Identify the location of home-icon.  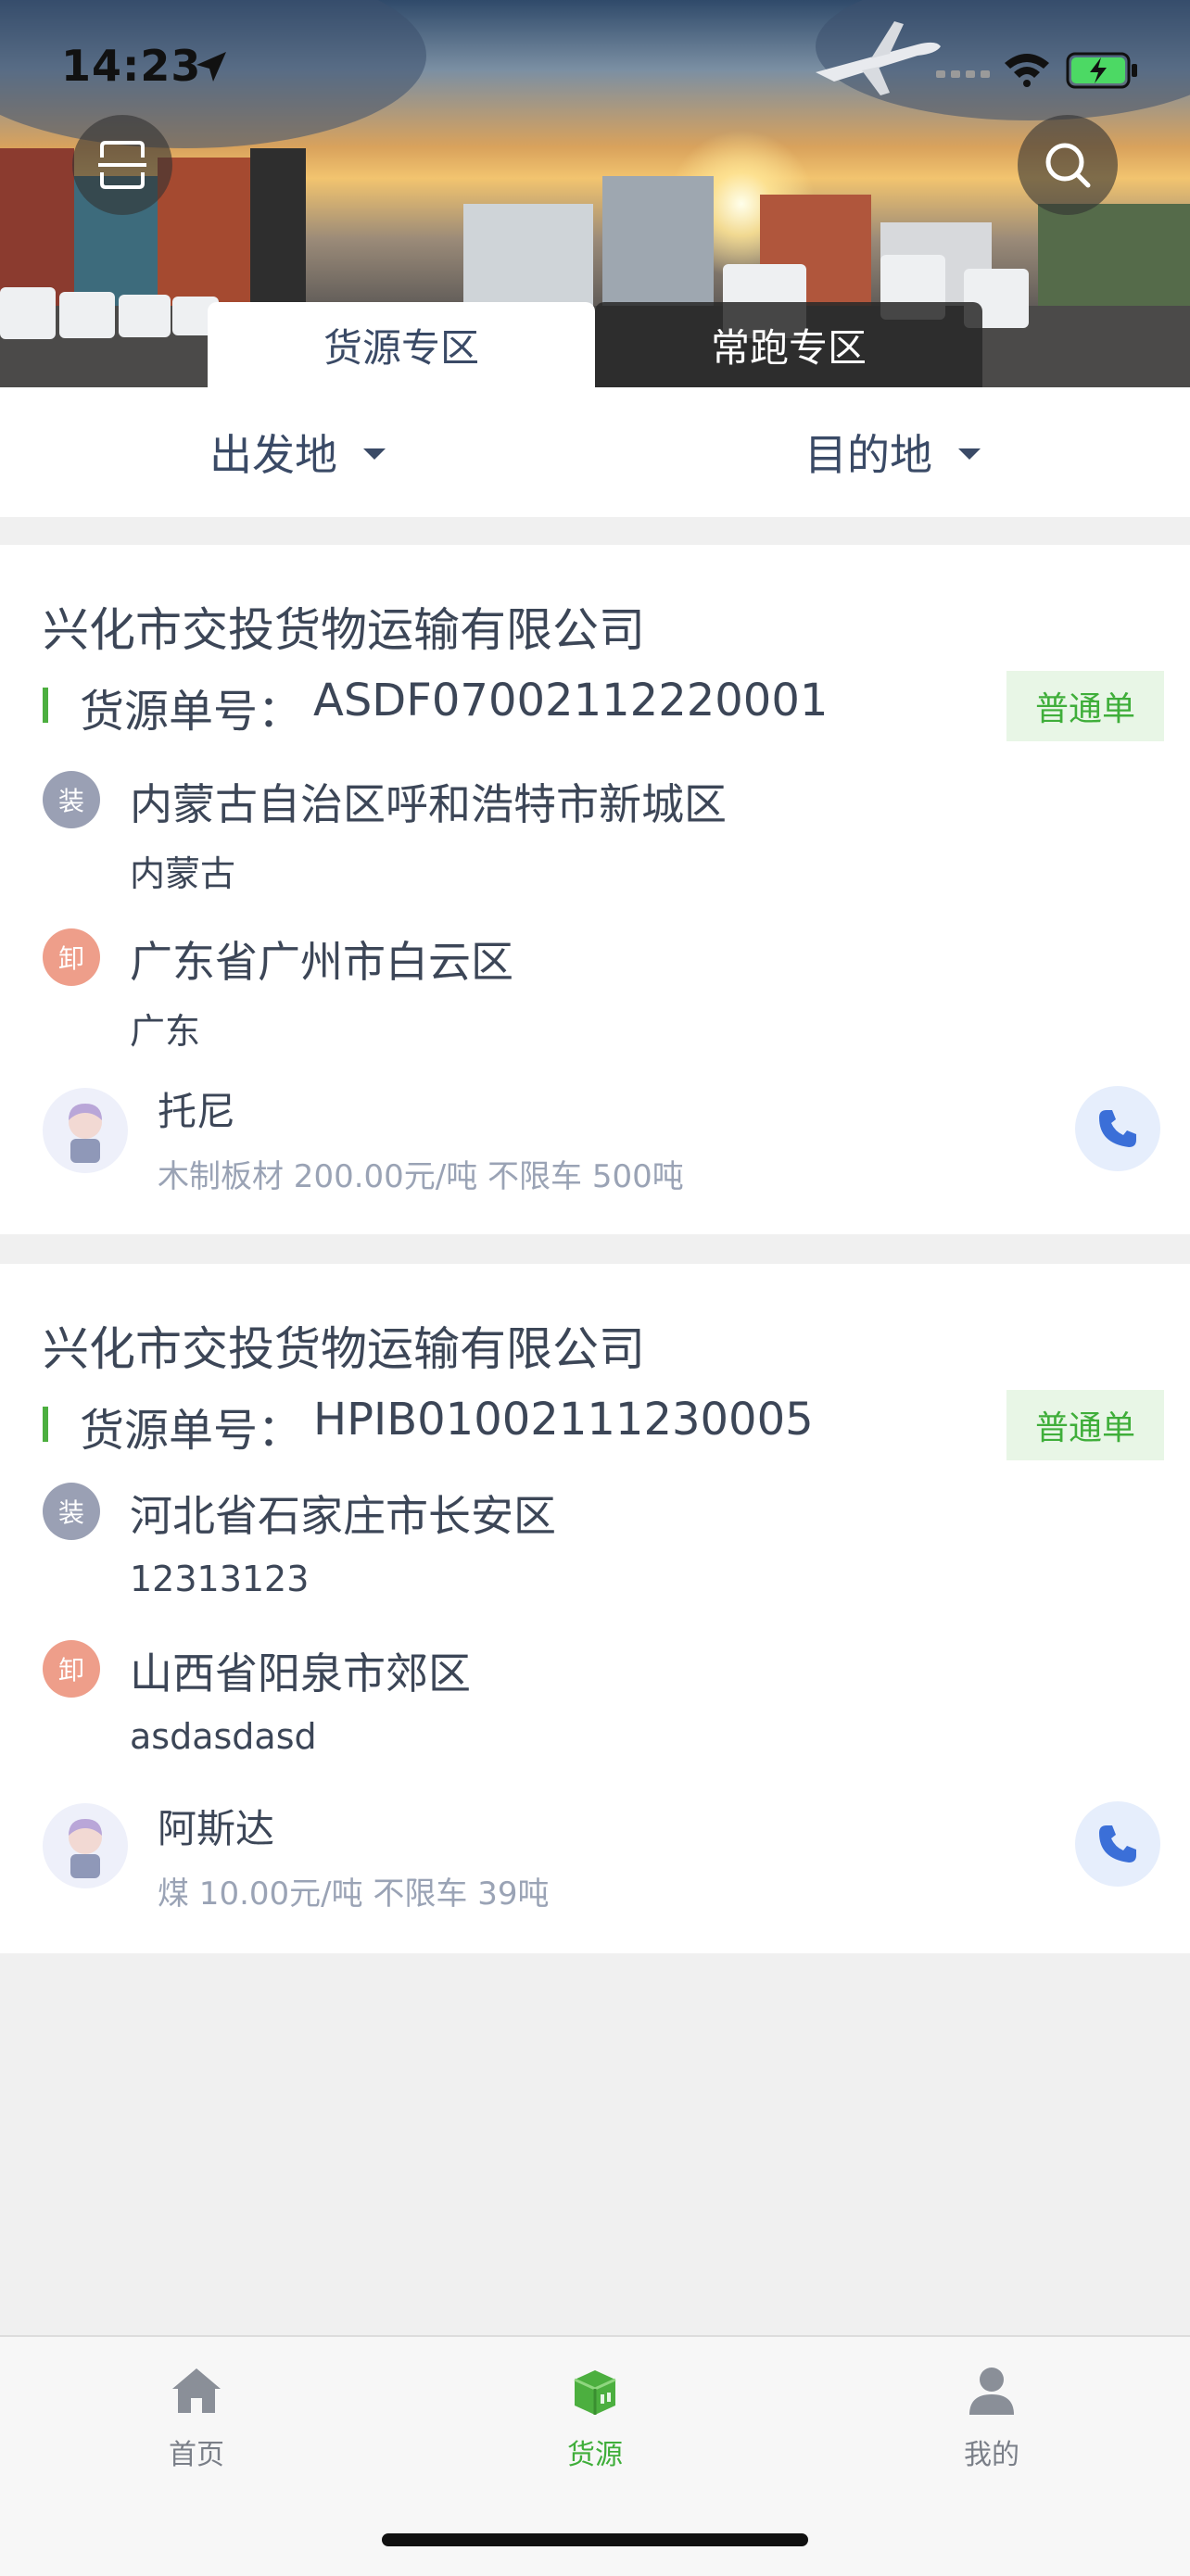
(196, 2391).